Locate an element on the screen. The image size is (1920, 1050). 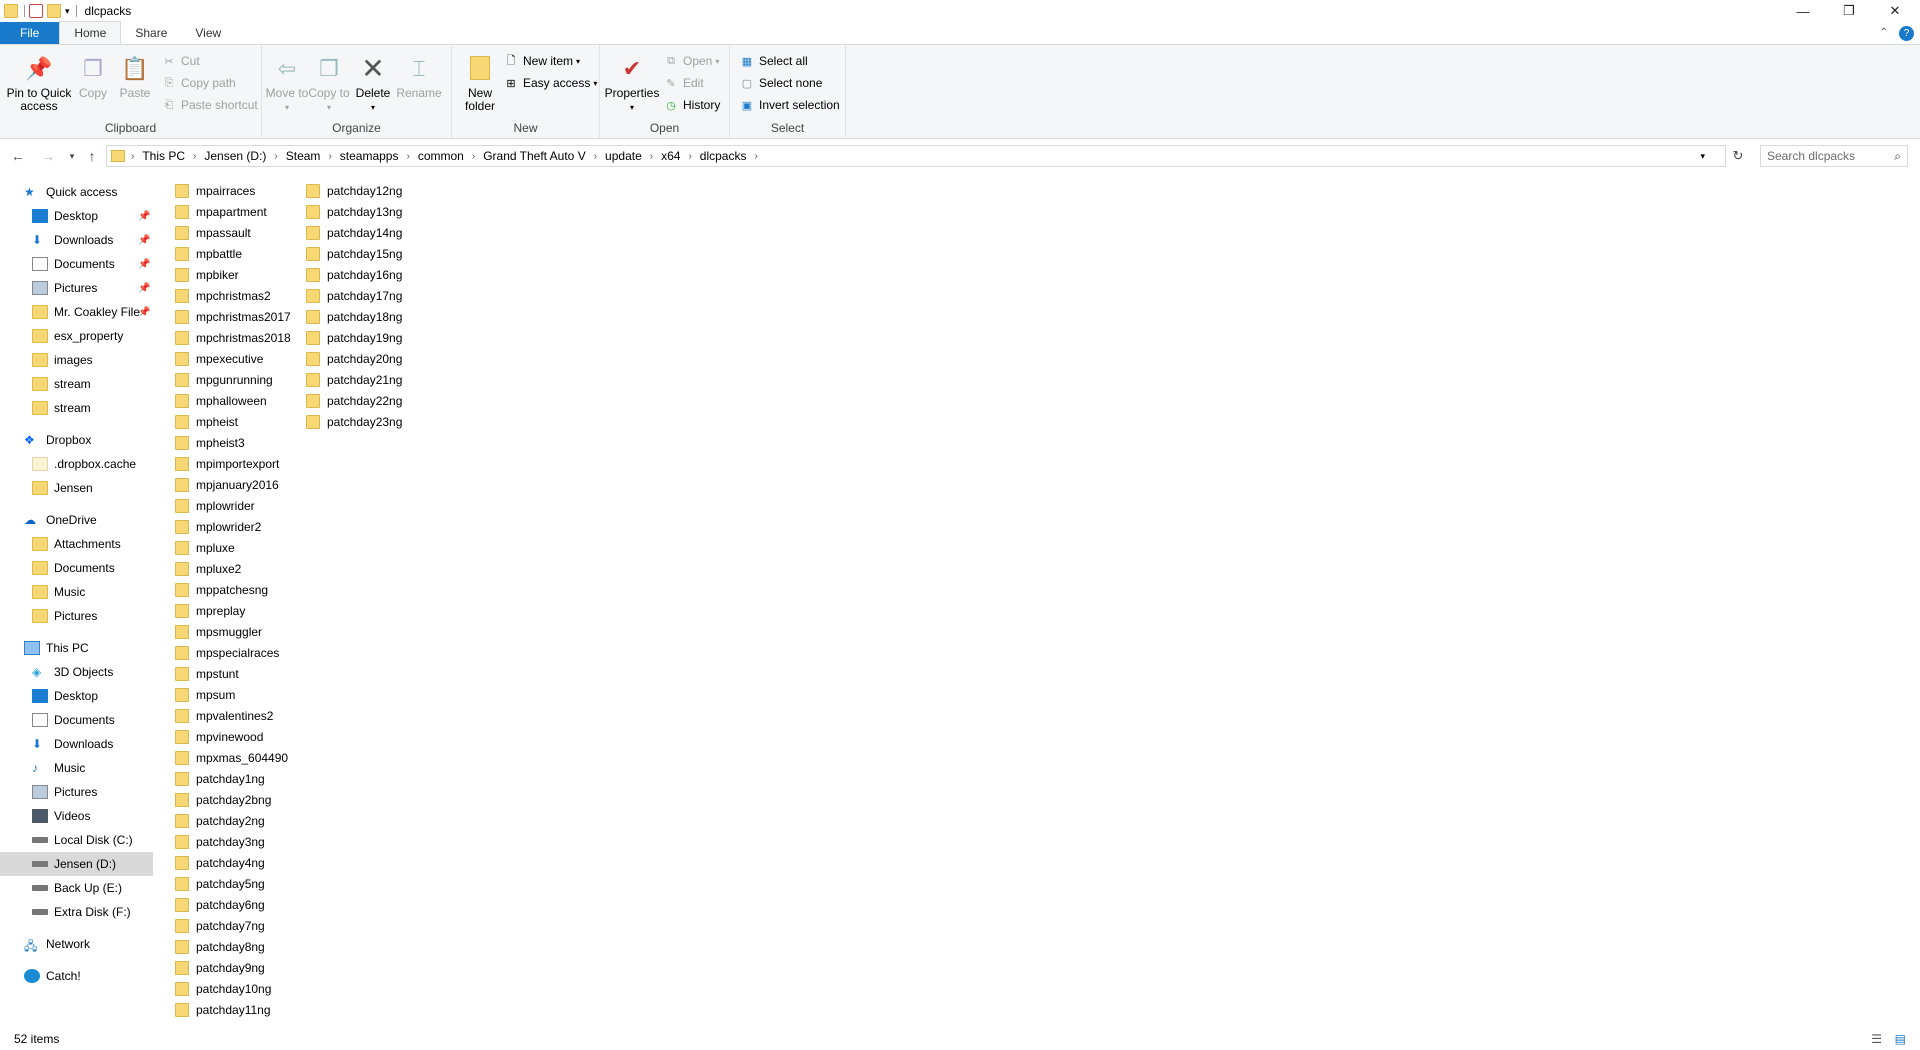
folder-item: mpchristmas2017 is located at coordinates (233, 316).